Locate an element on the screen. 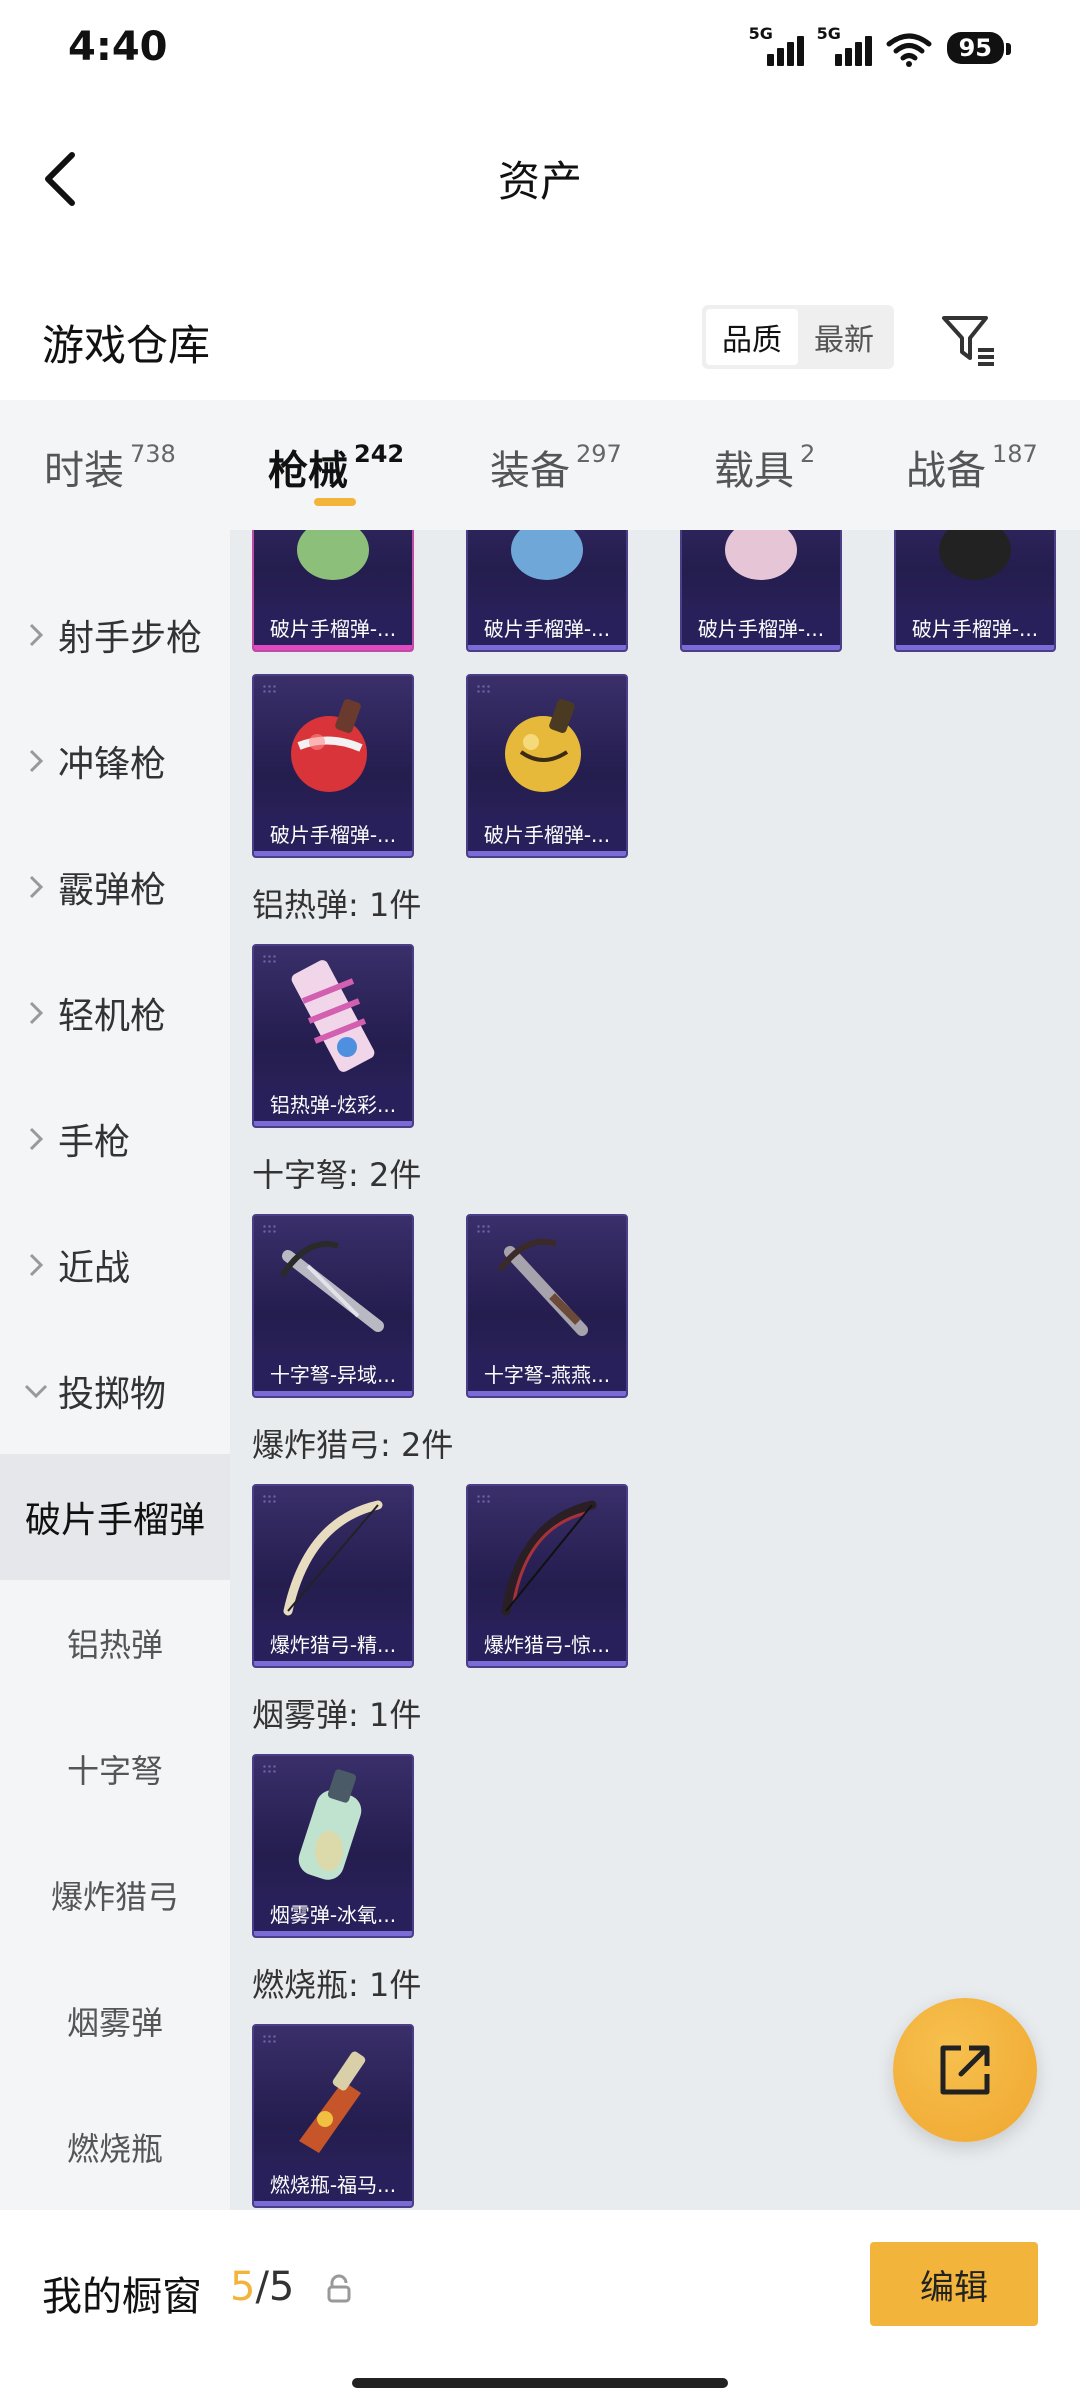 Image resolution: width=1080 pixels, height=2400 pixels. group-label: 烟雾弹: 1件 is located at coordinates (337, 1715).